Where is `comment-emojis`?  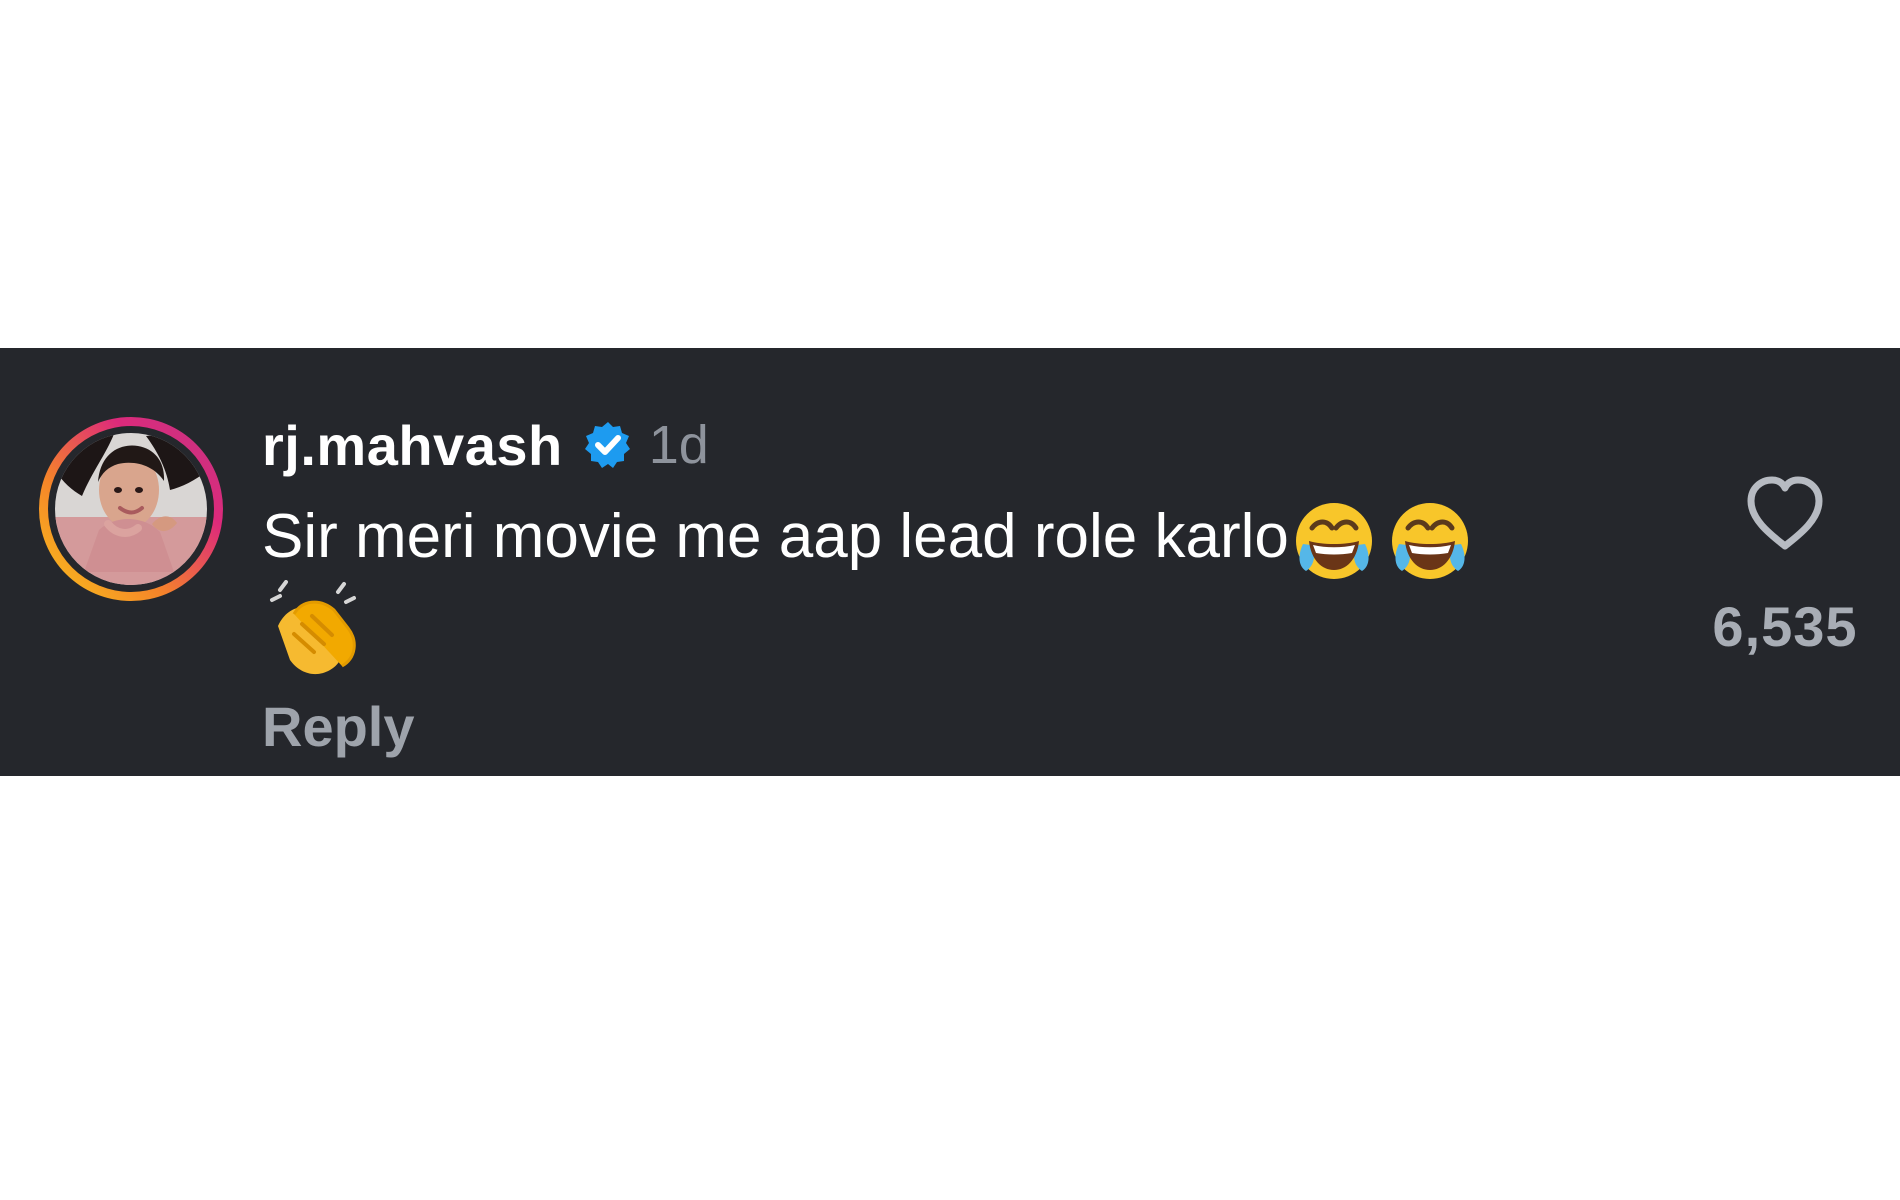 comment-emojis is located at coordinates (1387, 541).